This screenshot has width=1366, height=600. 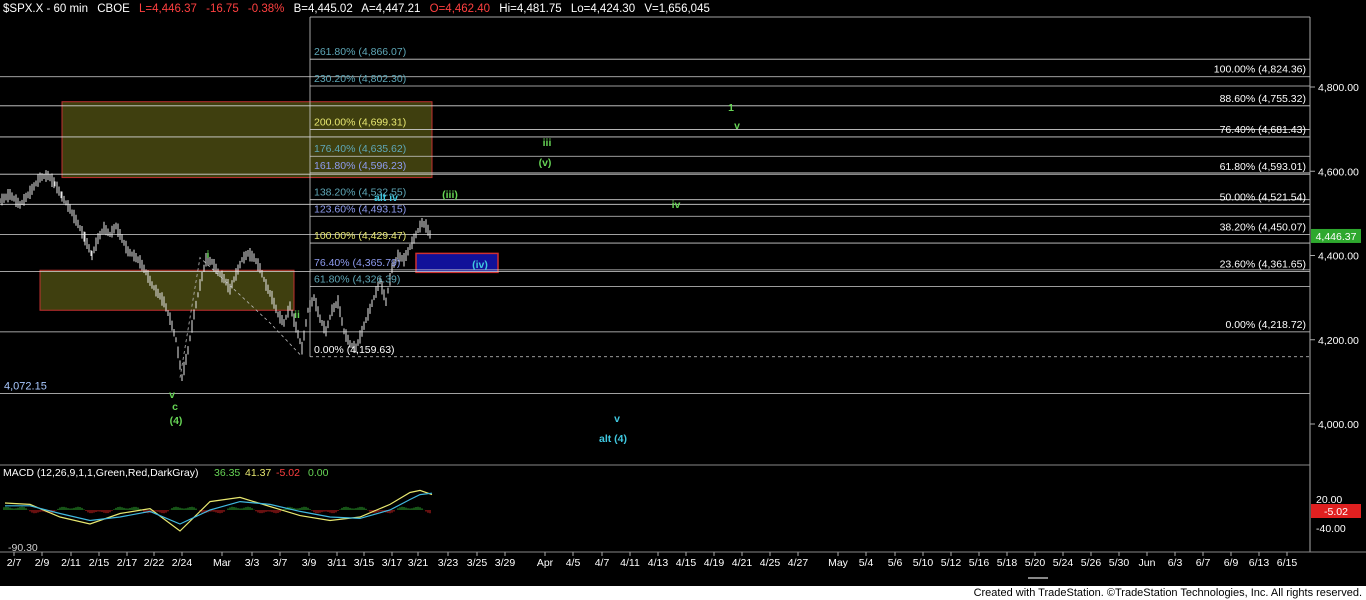 I want to click on high-price: Hi=4,481.75, so click(x=530, y=9).